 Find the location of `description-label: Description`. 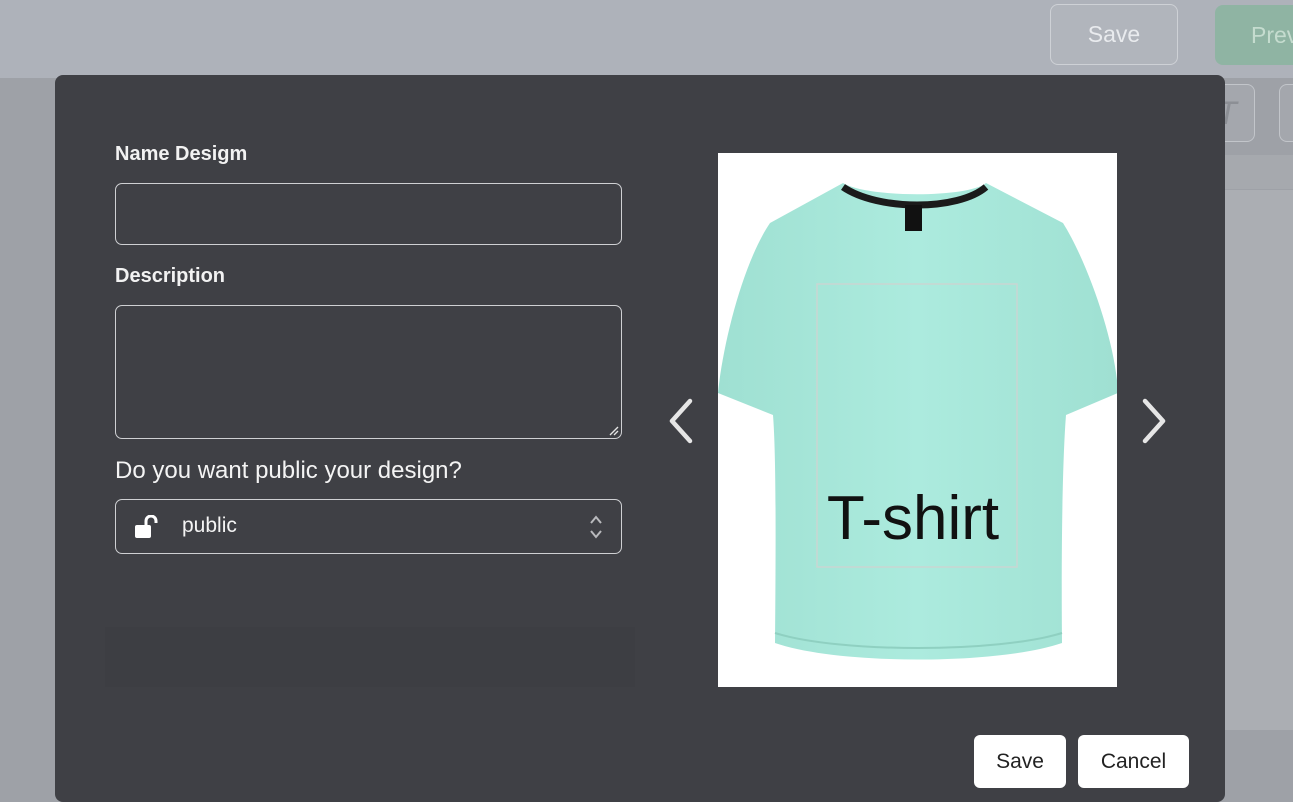

description-label: Description is located at coordinates (170, 276).